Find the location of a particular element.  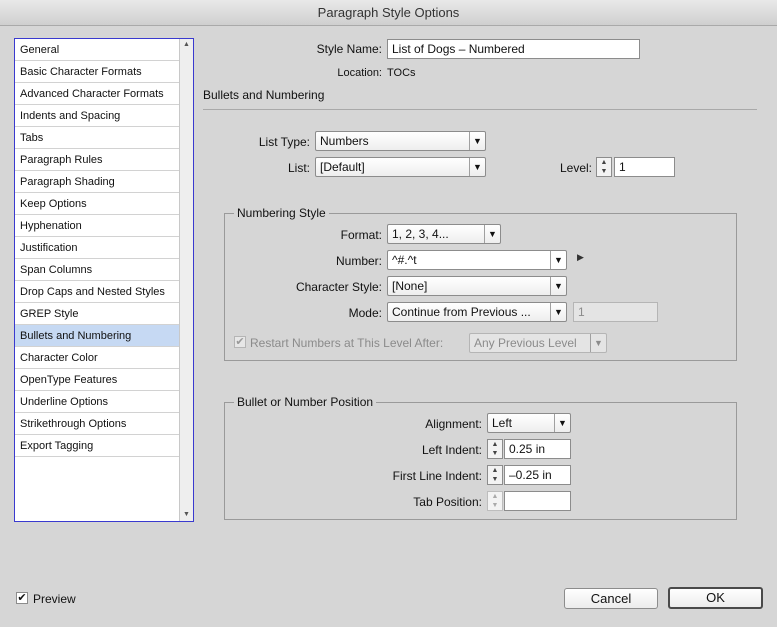

sidebar-item-grep-style: GREP Style is located at coordinates (97, 314).